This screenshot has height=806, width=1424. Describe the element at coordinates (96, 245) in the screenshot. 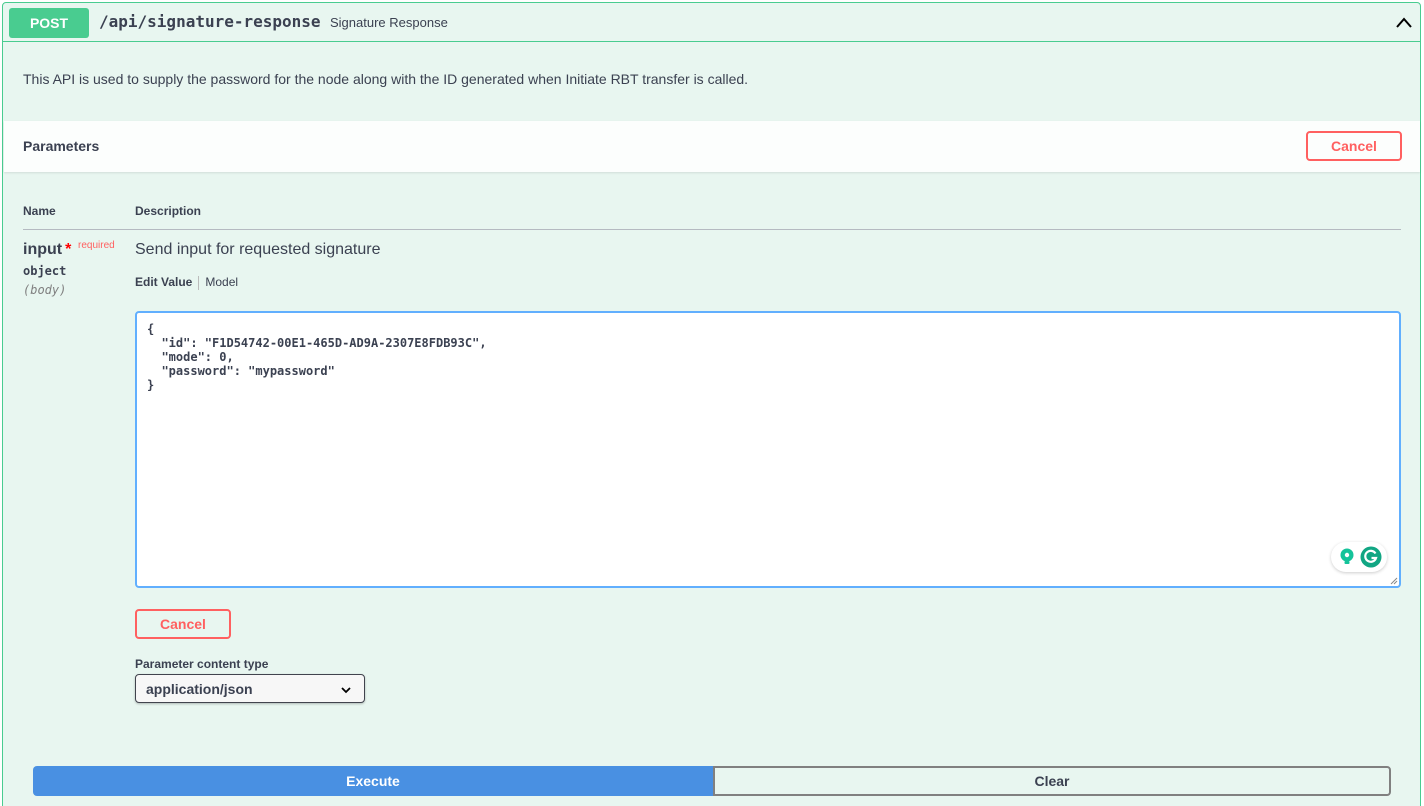

I see `required-label: required` at that location.